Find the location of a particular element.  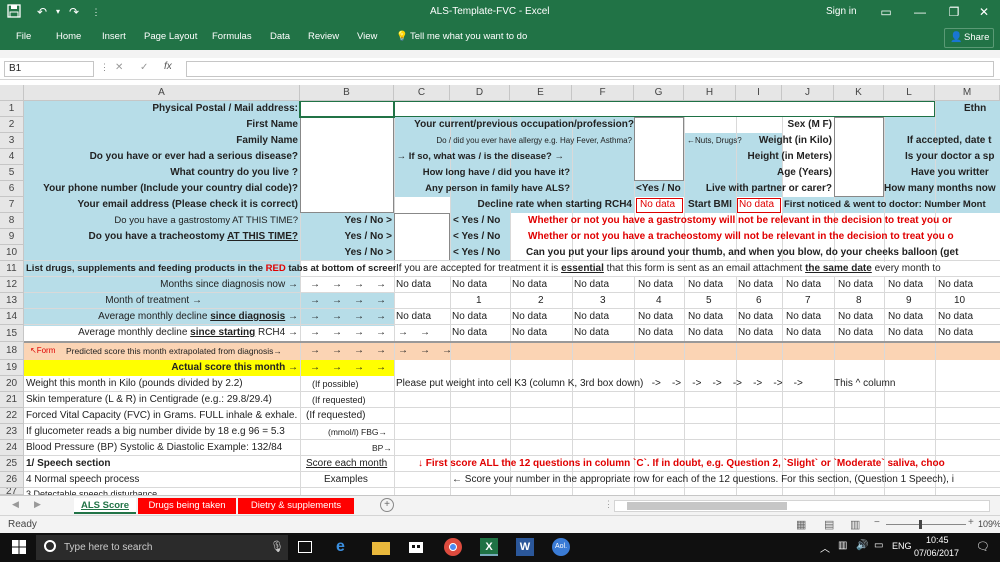

row-header: 20 is located at coordinates (12, 384).